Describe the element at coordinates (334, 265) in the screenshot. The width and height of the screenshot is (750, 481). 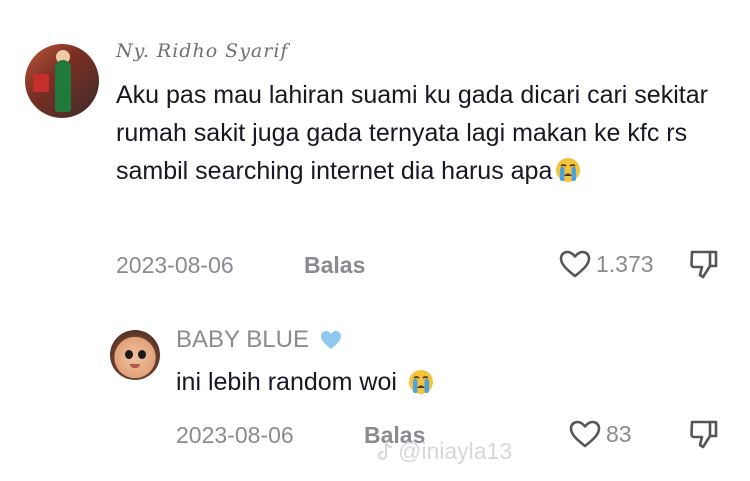
I see `reply-button: Balas` at that location.